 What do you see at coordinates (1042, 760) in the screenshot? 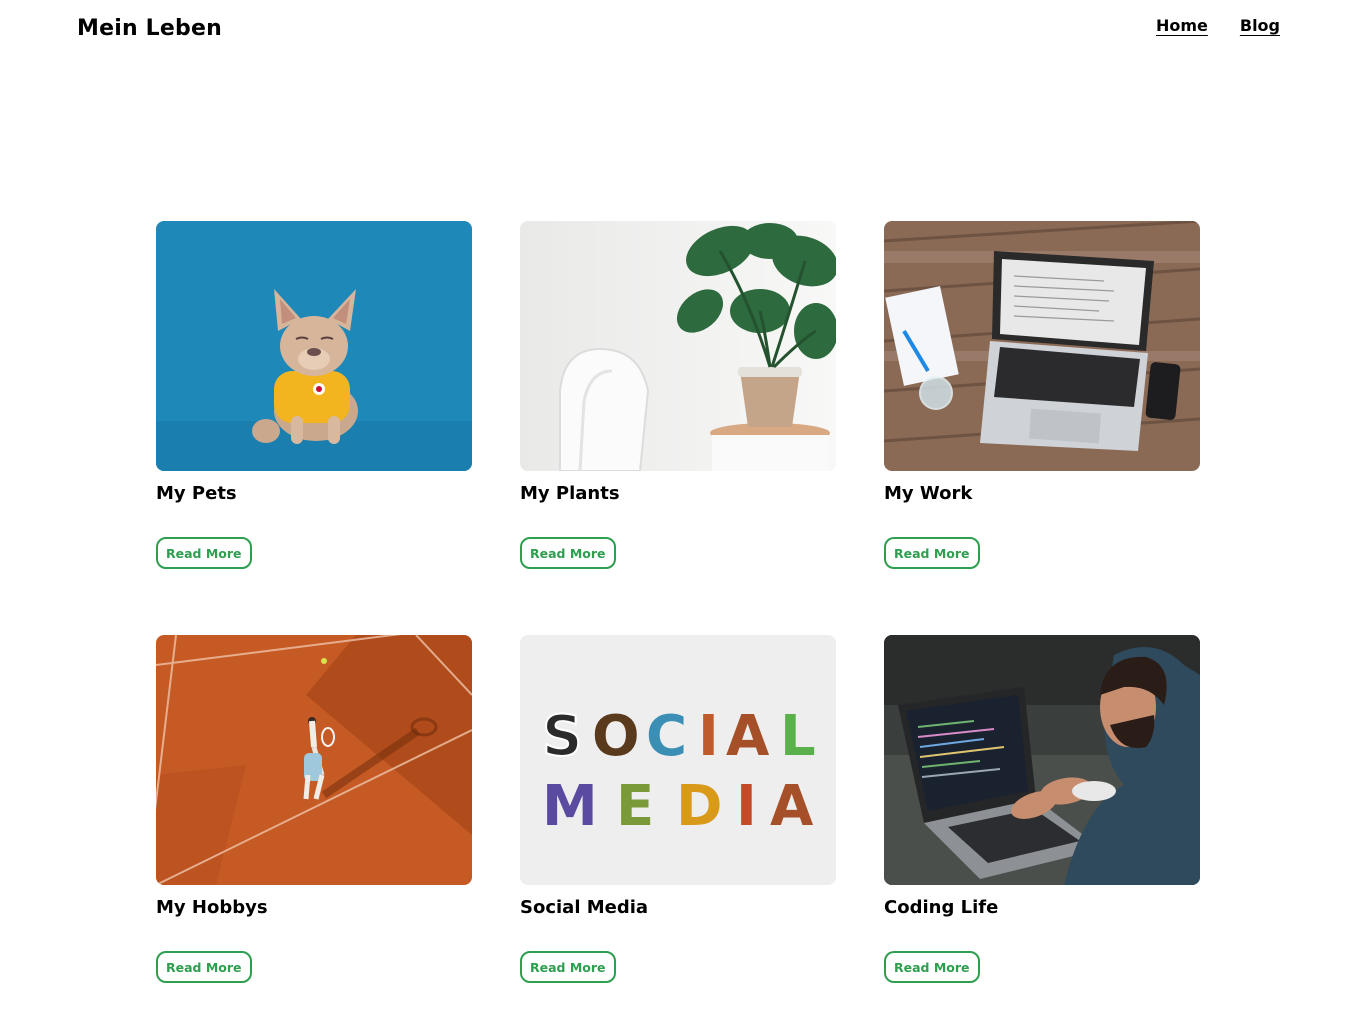
I see `card-image-coding-life` at bounding box center [1042, 760].